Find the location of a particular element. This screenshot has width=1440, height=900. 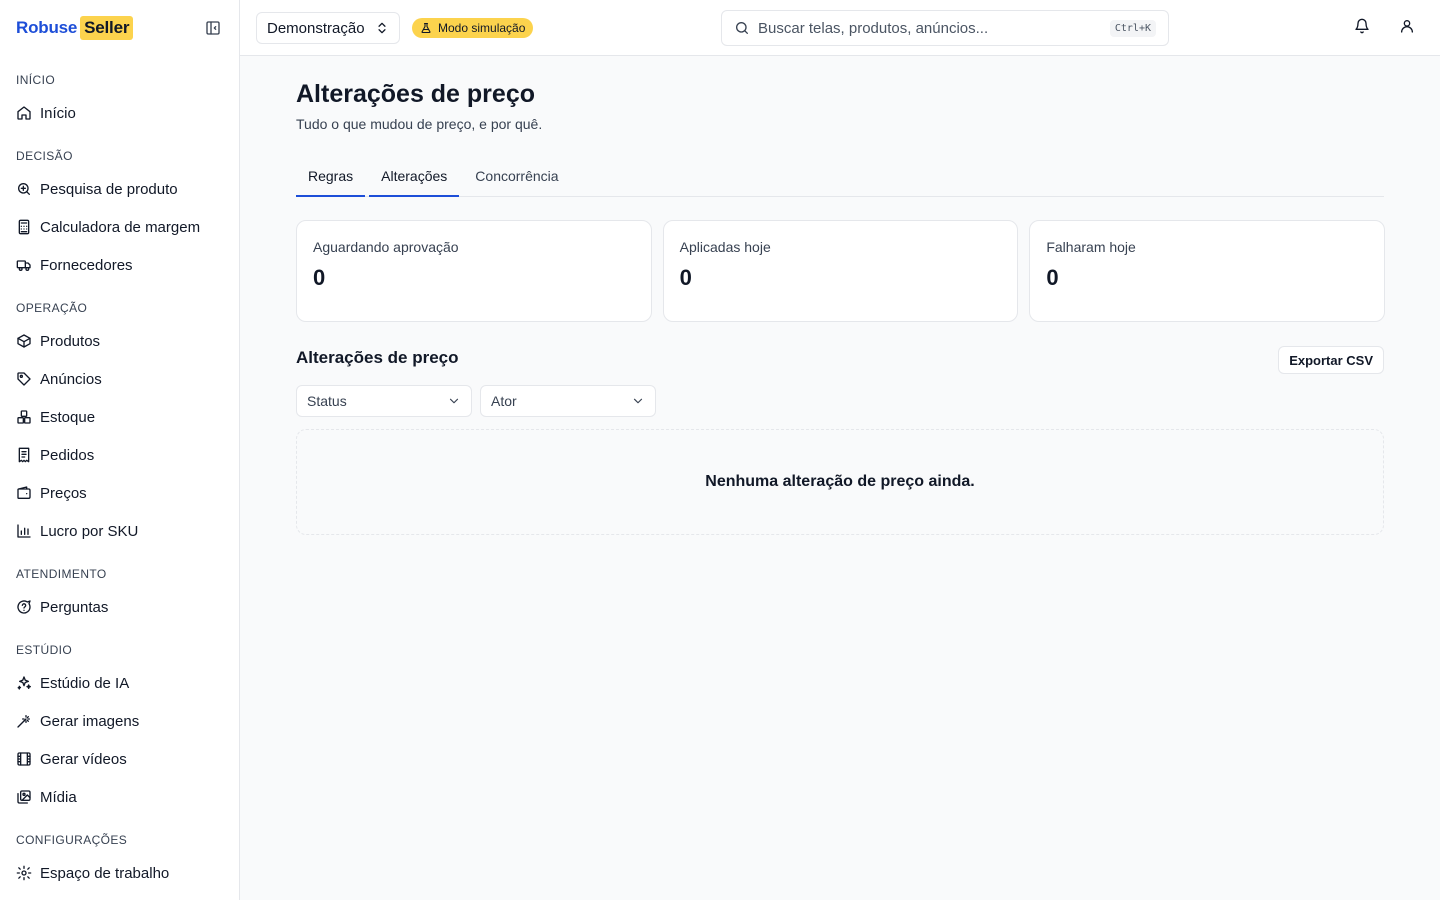

logo: Robuse Seller is located at coordinates (75, 28).